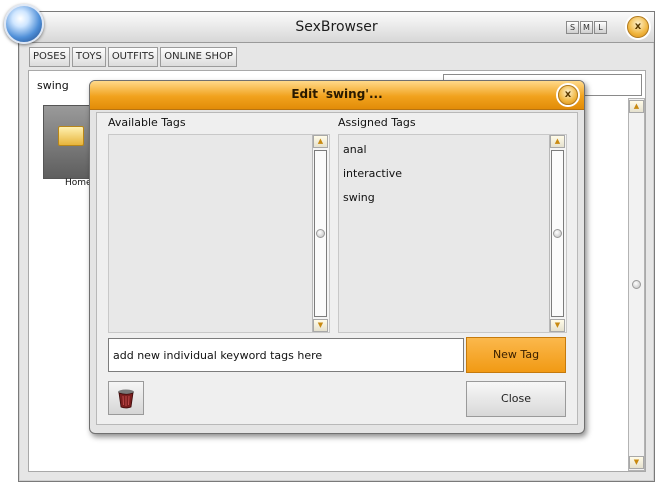 The height and width of the screenshot is (488, 662). I want to click on category-tabs: POSES TOYS OUTFITS ONLINE SHOP, so click(133, 57).